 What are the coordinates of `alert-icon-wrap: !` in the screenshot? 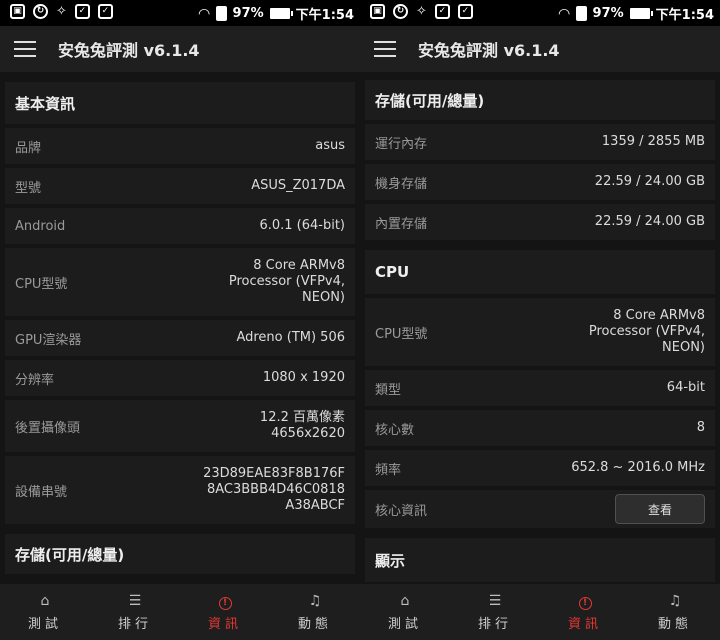 It's located at (585, 601).